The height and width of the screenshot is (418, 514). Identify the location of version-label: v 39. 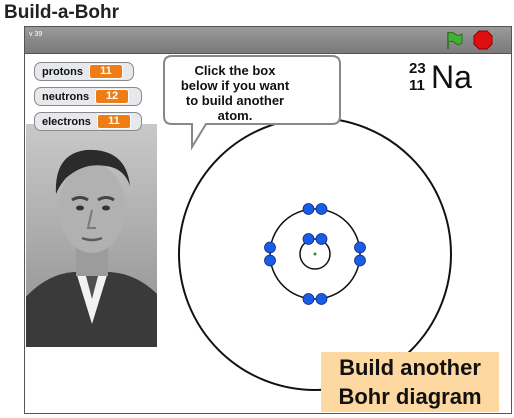
(36, 34).